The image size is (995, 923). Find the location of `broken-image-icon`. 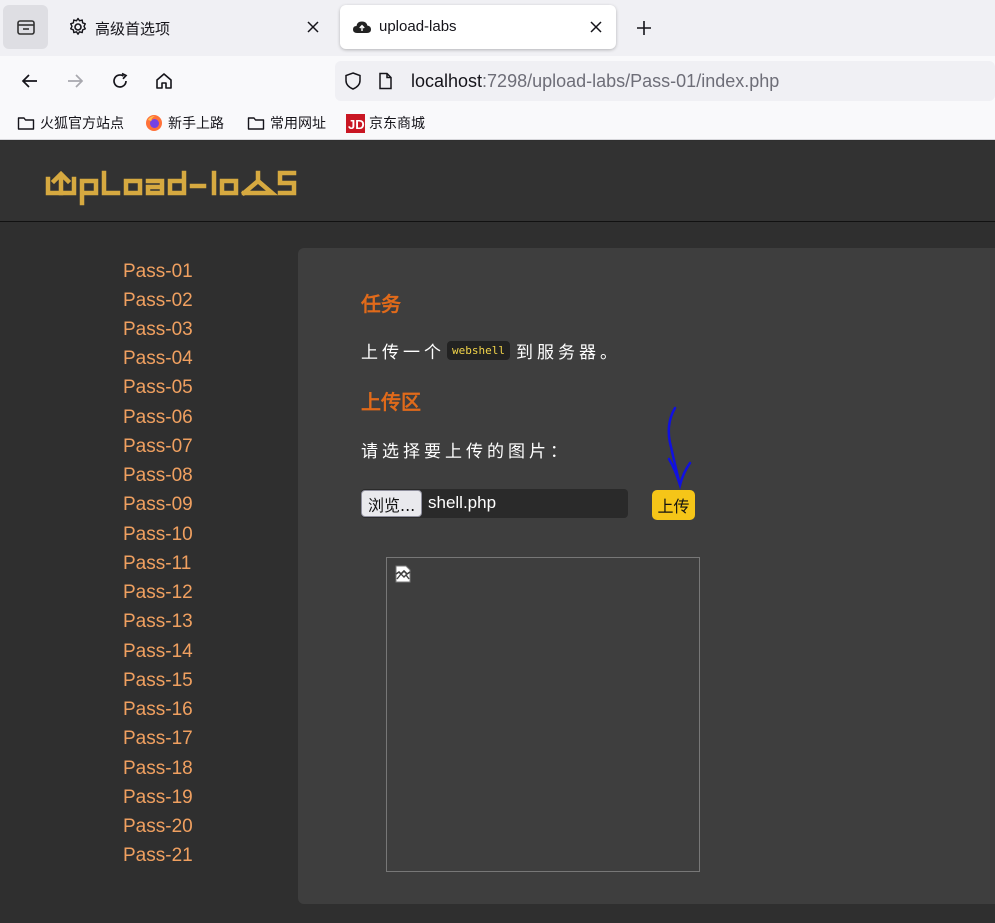

broken-image-icon is located at coordinates (403, 576).